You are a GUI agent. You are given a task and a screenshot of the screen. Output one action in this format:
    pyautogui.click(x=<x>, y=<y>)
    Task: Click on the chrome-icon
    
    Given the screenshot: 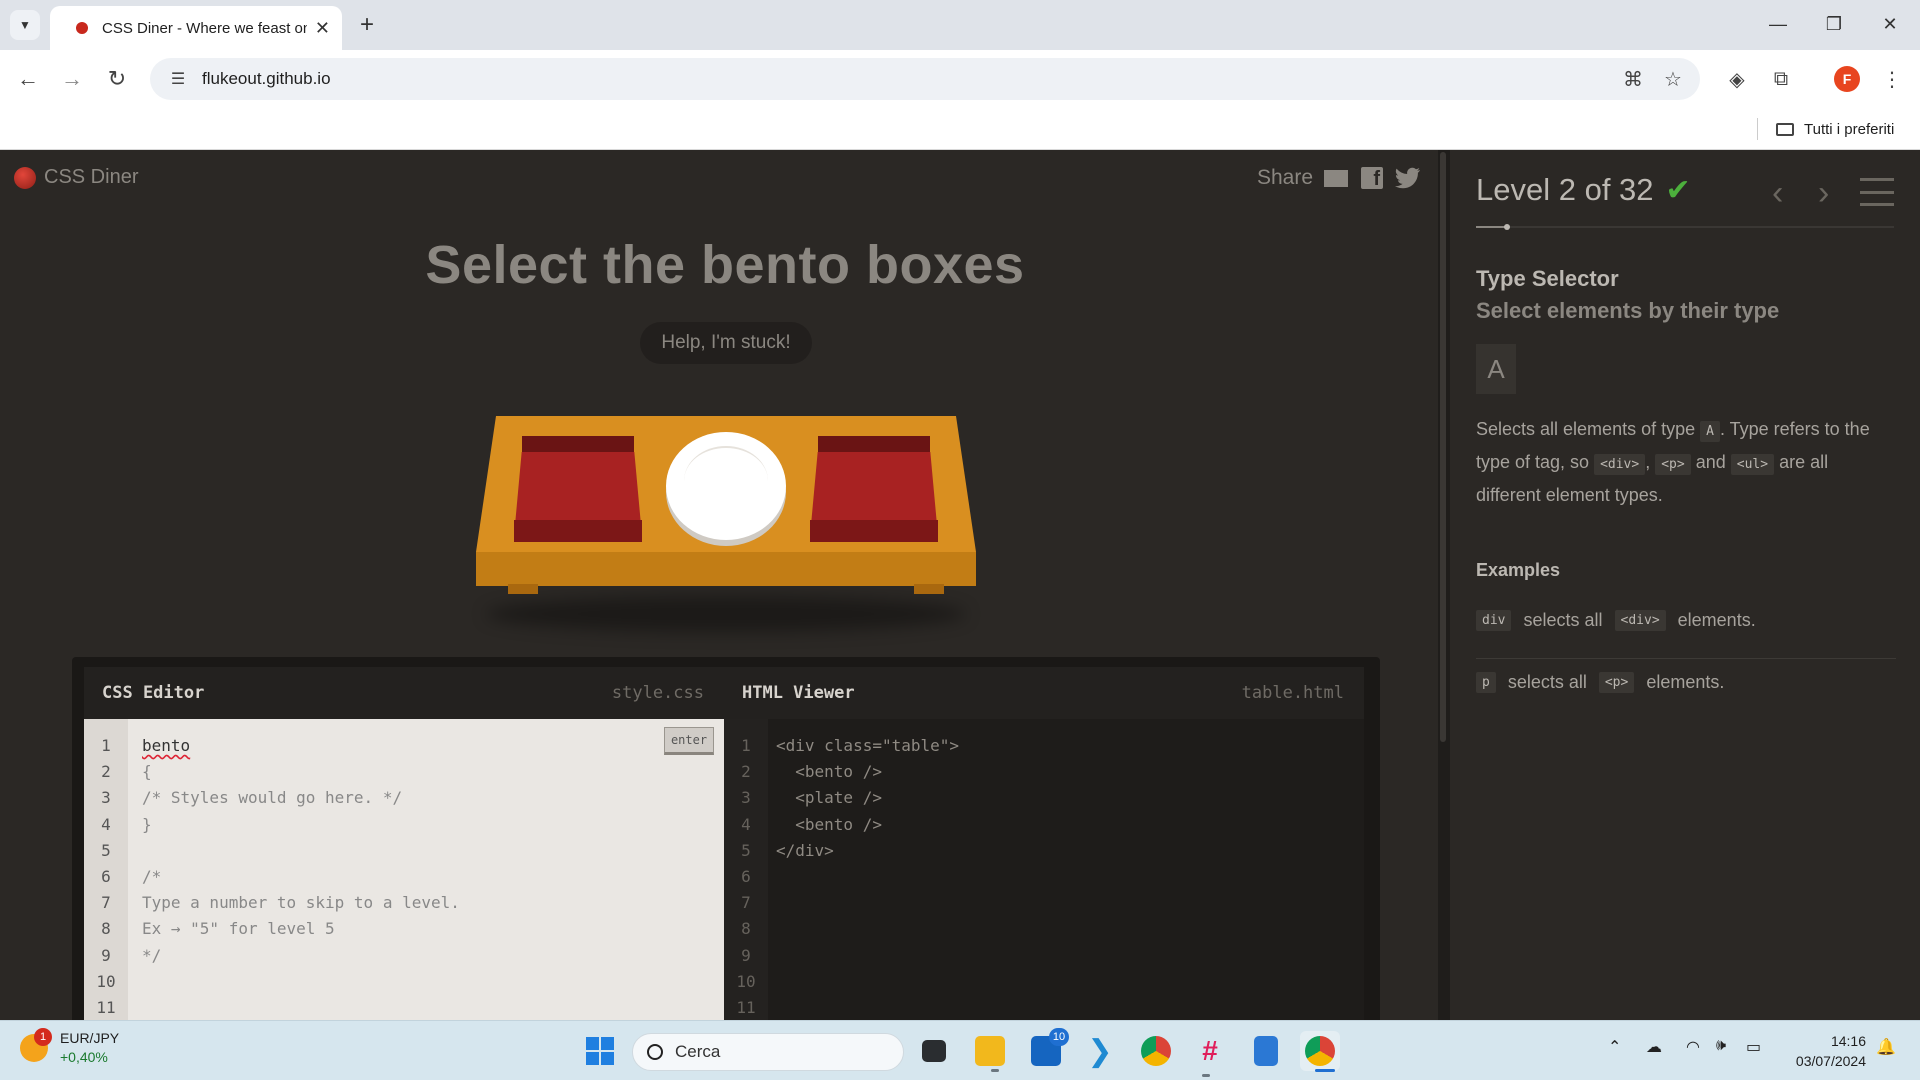 What is the action you would take?
    pyautogui.click(x=1156, y=1051)
    